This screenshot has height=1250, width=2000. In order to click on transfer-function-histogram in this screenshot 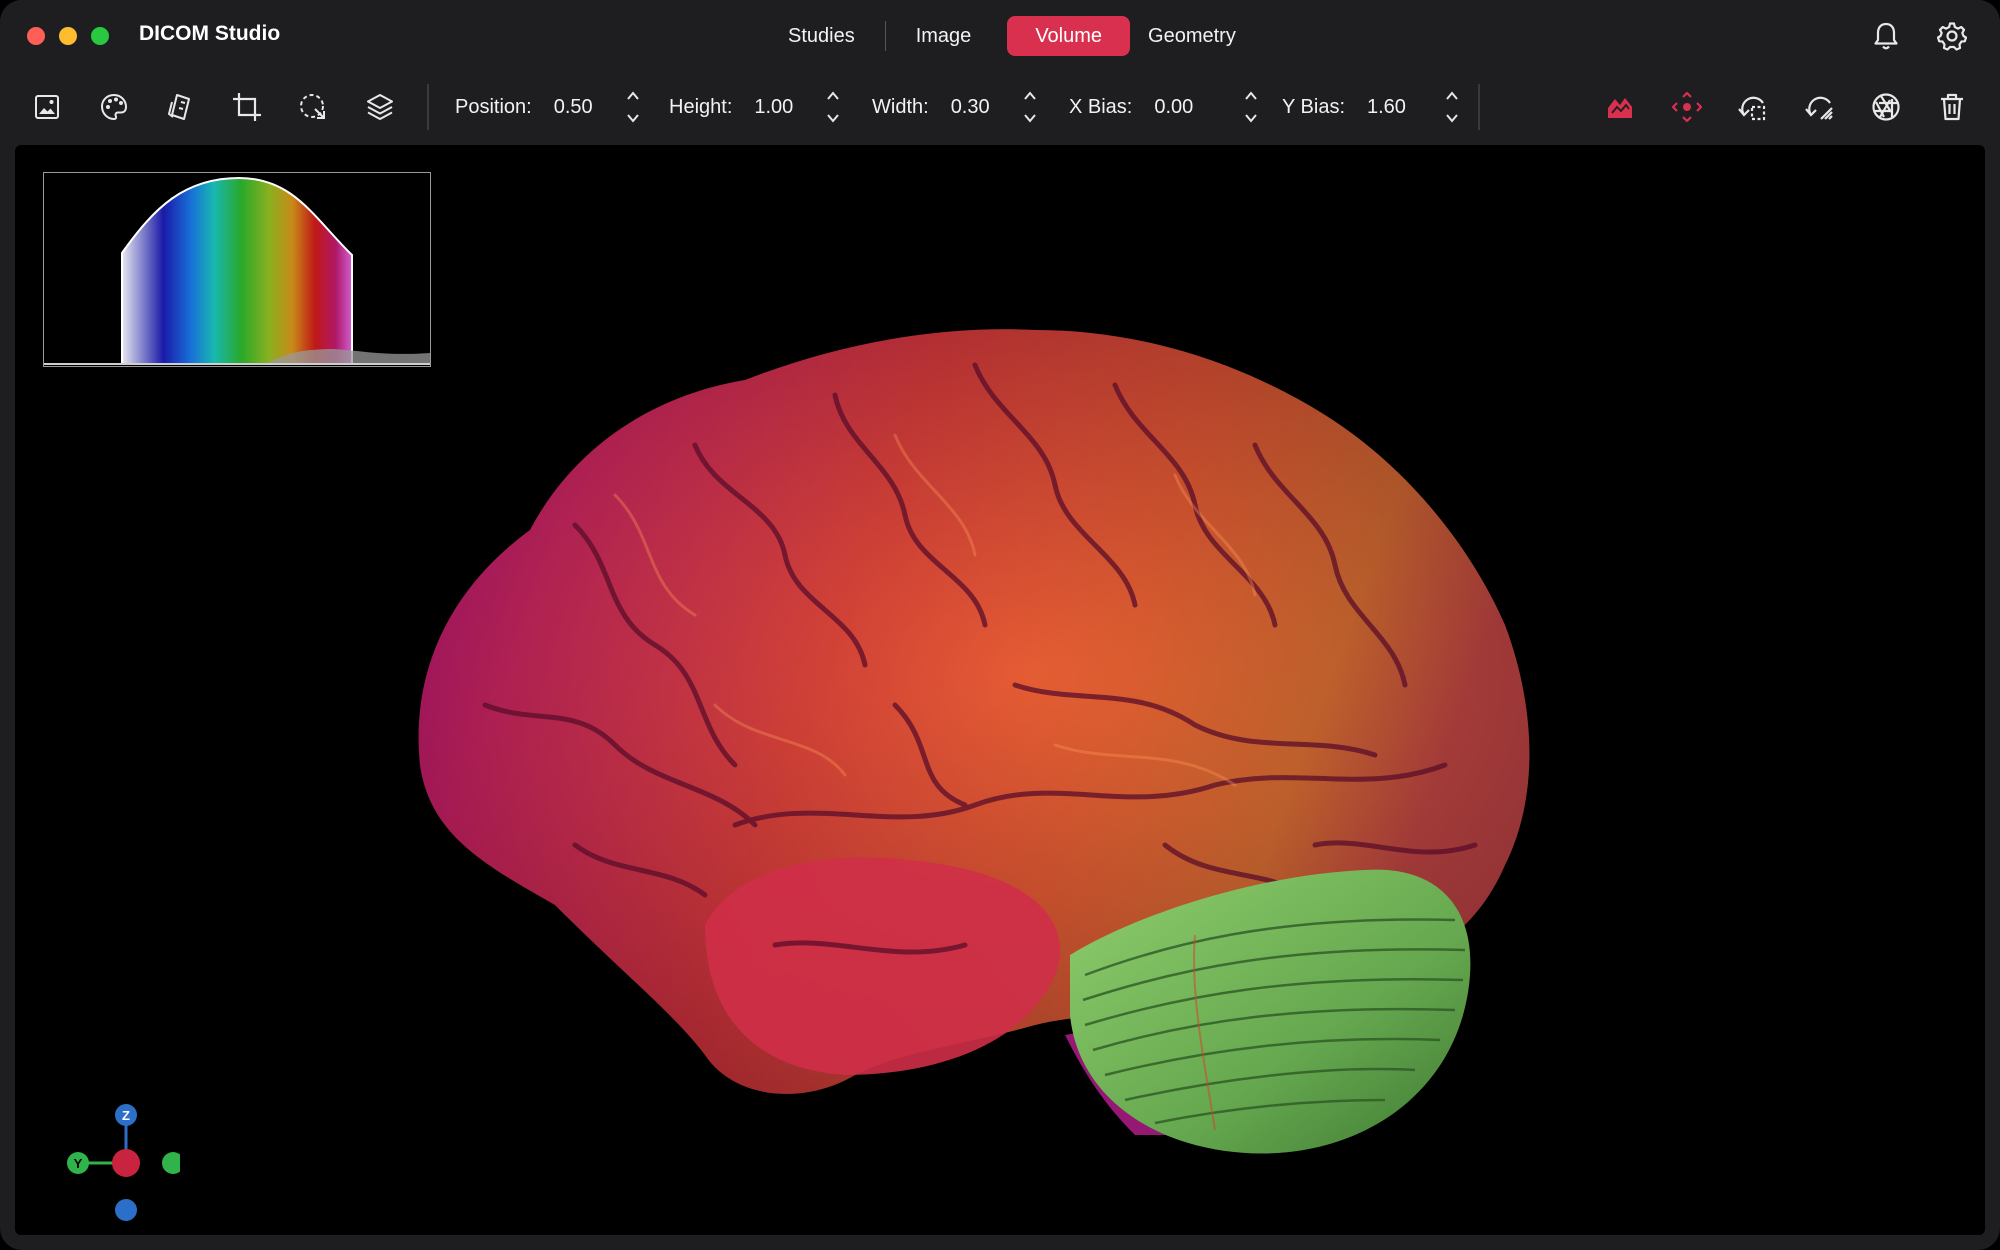, I will do `click(237, 269)`.